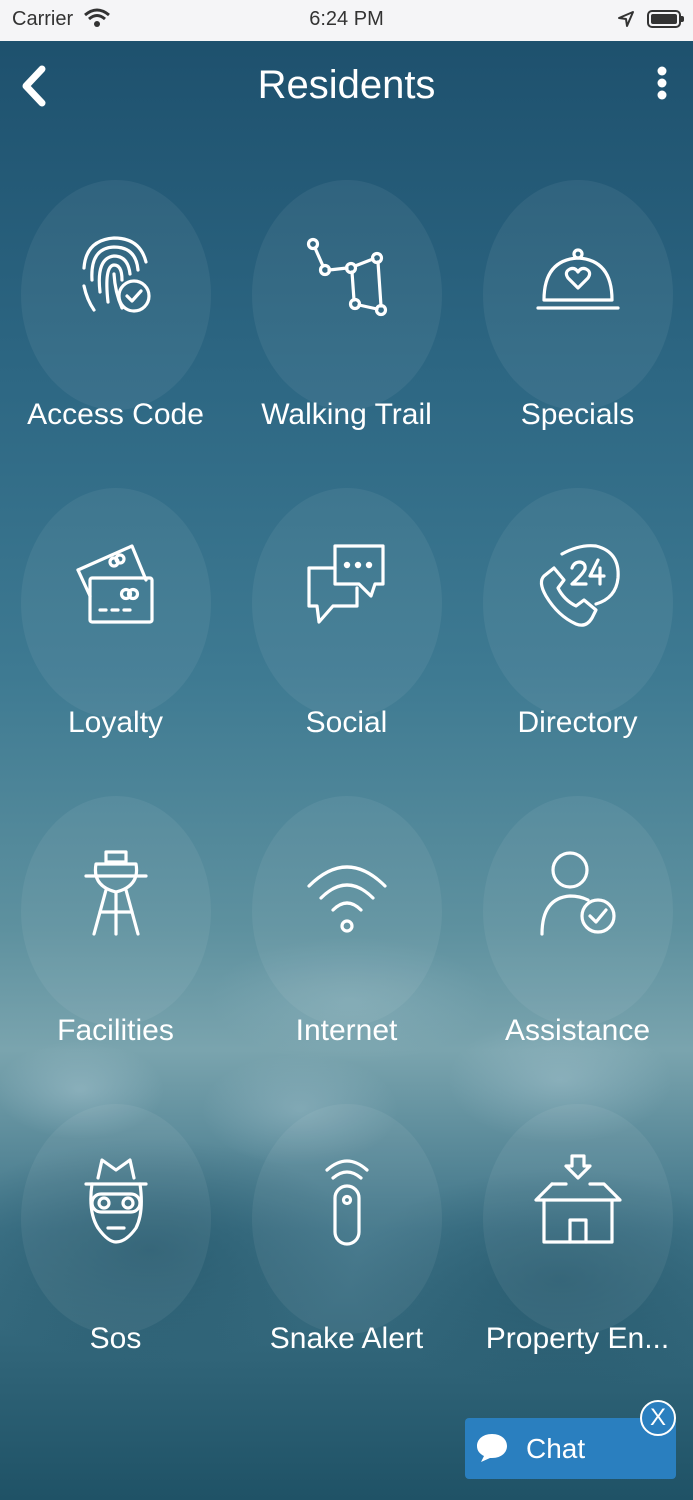 Image resolution: width=693 pixels, height=1500 pixels. Describe the element at coordinates (578, 276) in the screenshot. I see `cloche-heart-icon` at that location.